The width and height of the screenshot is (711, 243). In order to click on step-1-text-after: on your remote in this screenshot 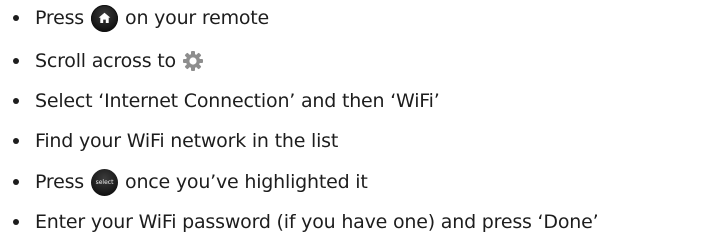, I will do `click(197, 18)`.